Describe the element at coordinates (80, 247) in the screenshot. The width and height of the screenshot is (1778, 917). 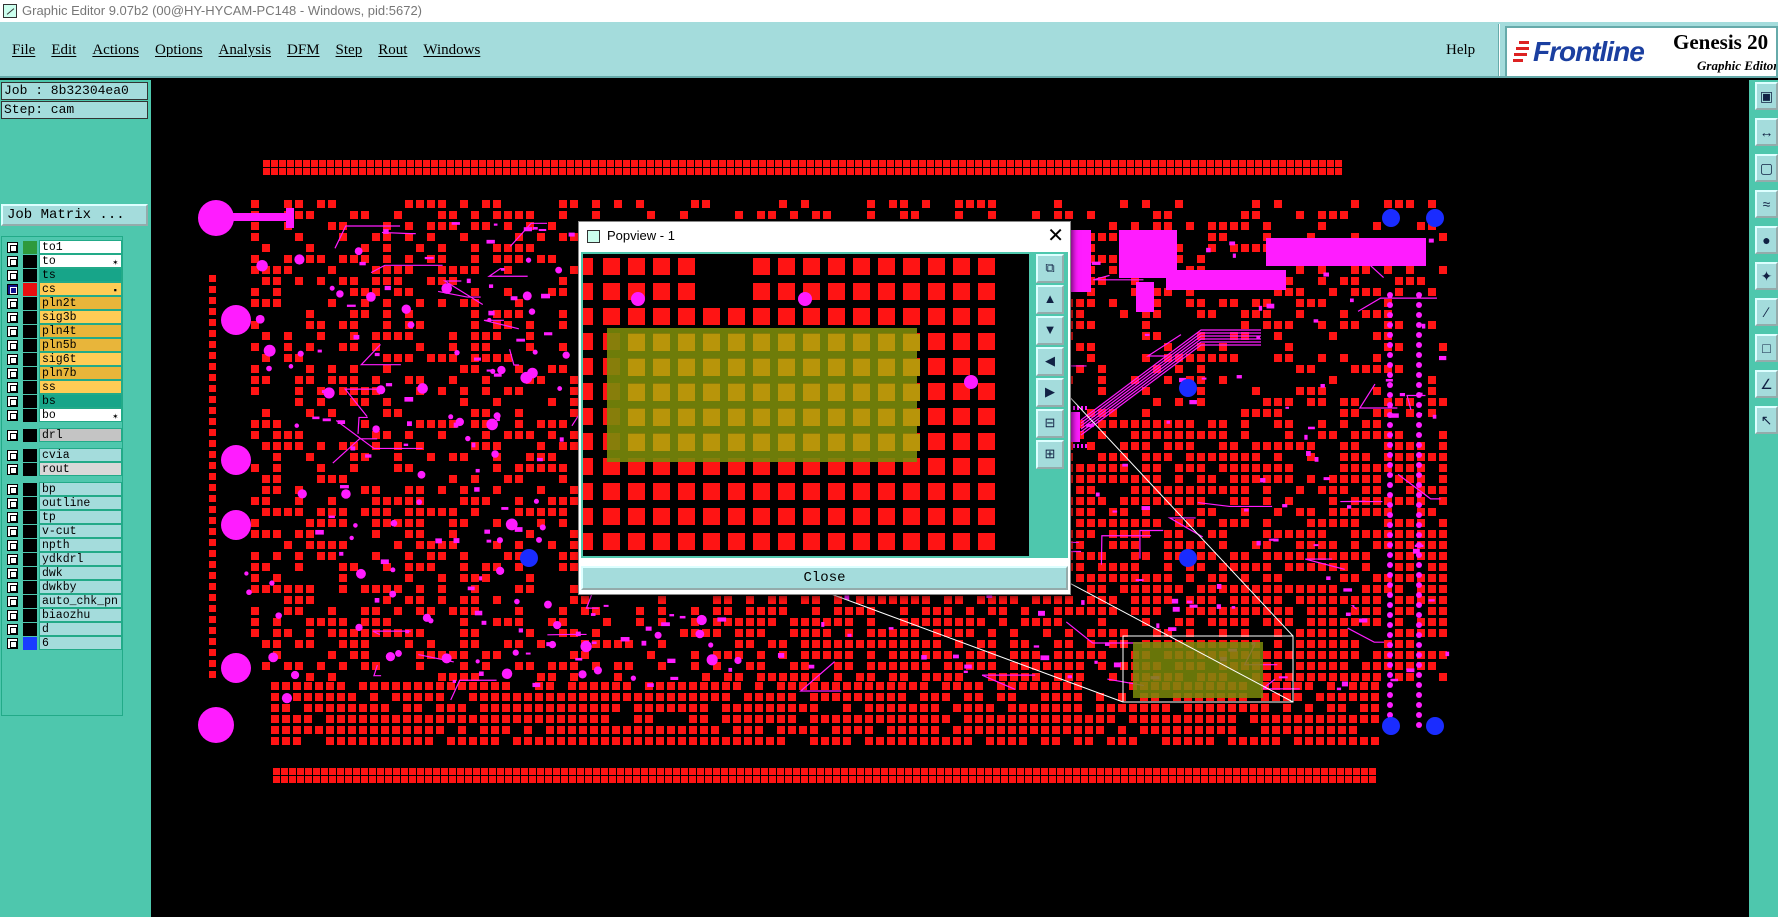
I see `layer-name: to1` at that location.